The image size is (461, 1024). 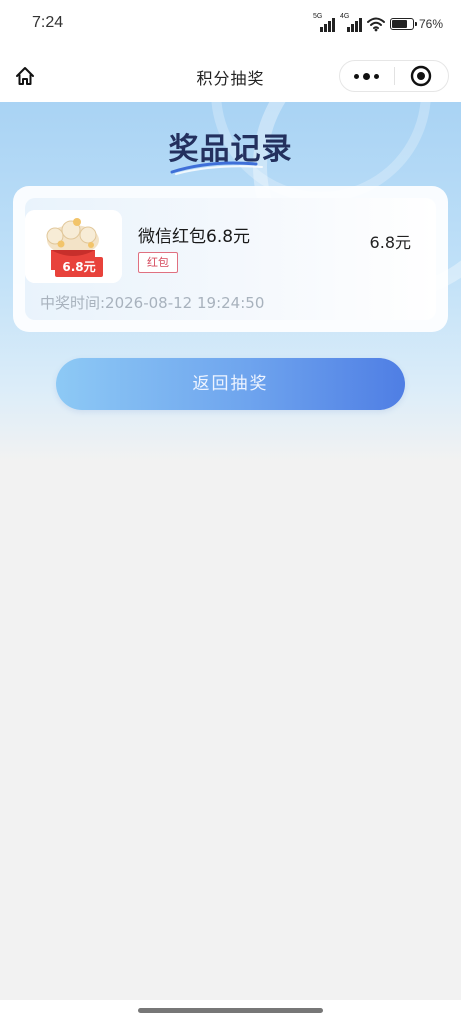 I want to click on status-bar: 7:24 5G 4G 76%, so click(x=230, y=25).